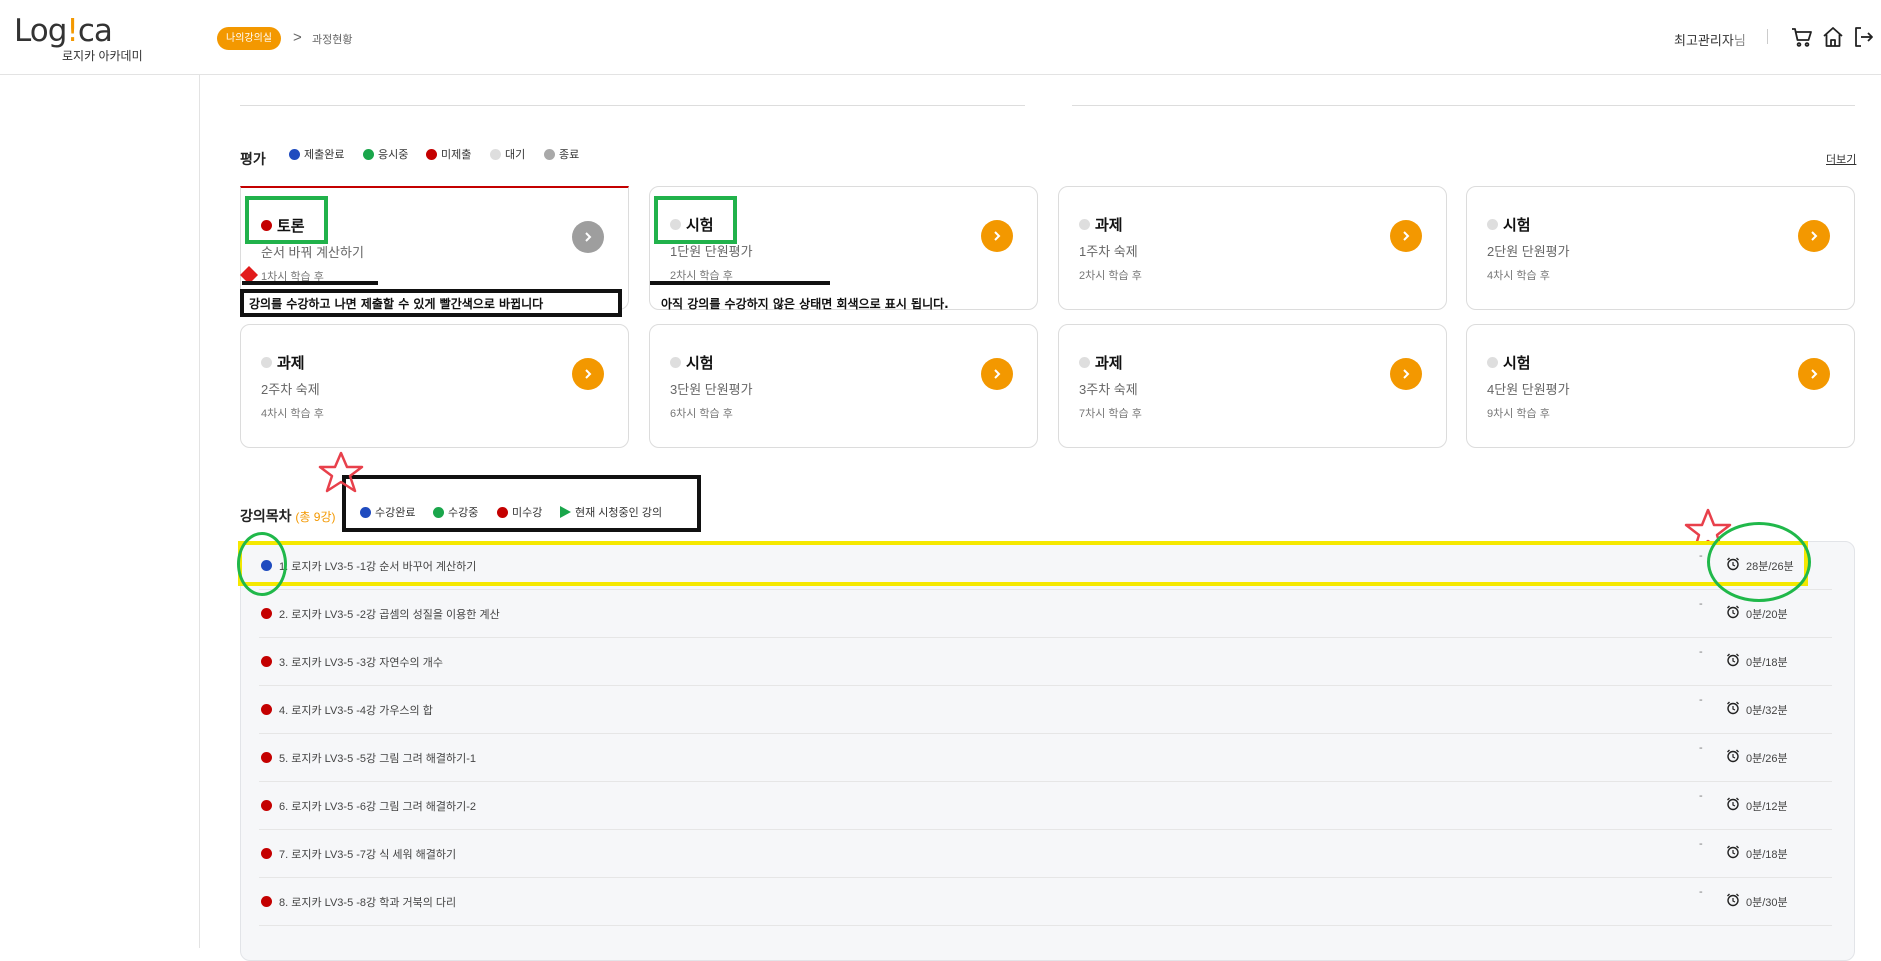  I want to click on eval-card-type-label: 시험, so click(1517, 363).